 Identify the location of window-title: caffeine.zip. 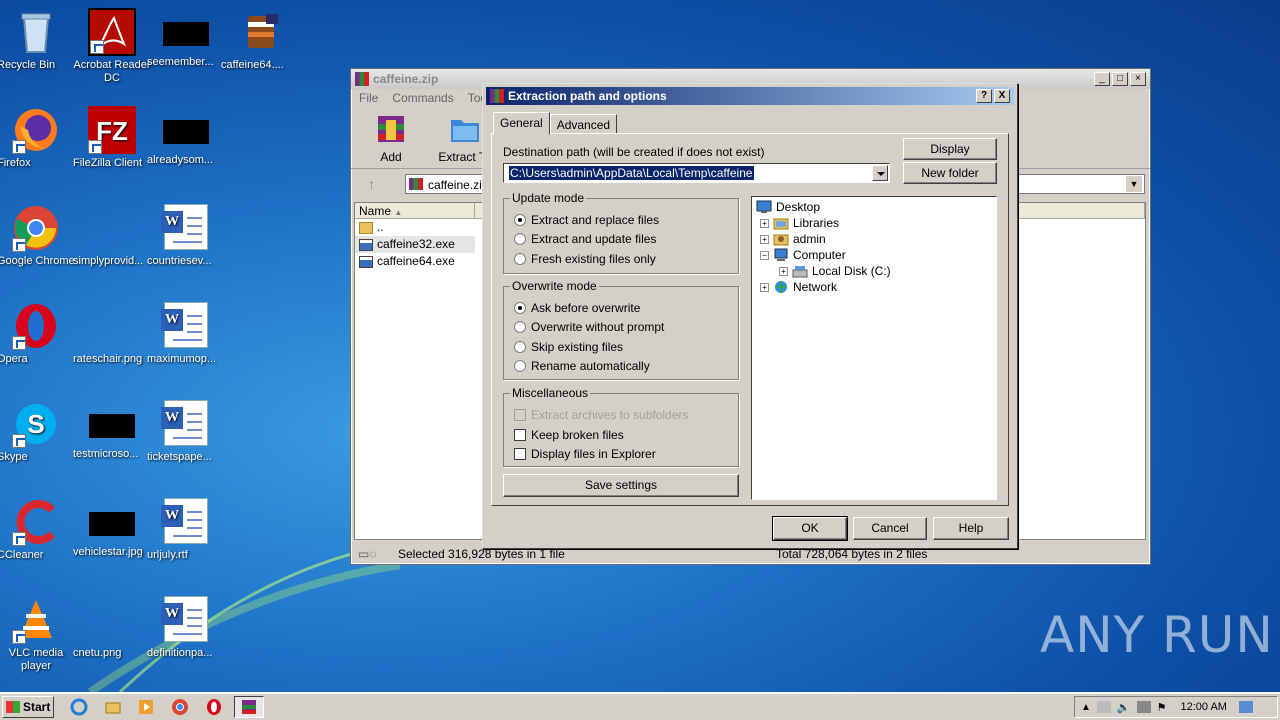
(406, 79).